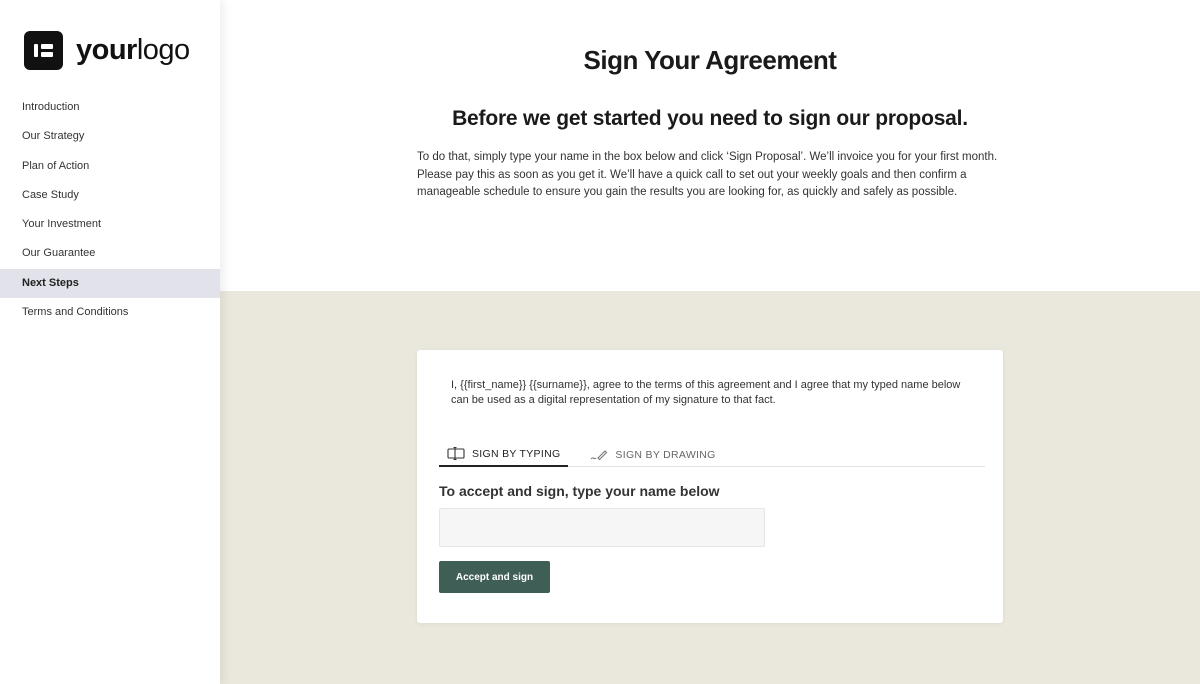 This screenshot has width=1200, height=684. What do you see at coordinates (110, 253) in the screenshot?
I see `sidebar-item-our-guarantee: Our Guarantee` at bounding box center [110, 253].